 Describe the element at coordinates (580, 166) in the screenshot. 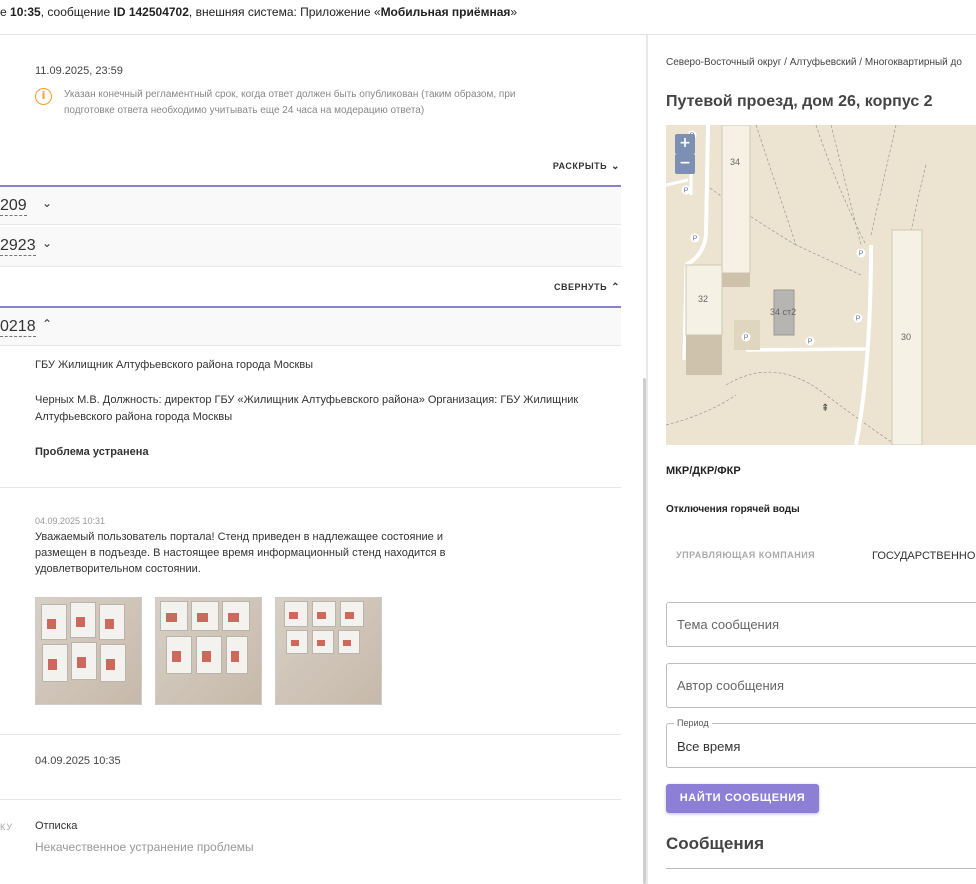

I see `expand-label: РАСКРЫТЬ` at that location.